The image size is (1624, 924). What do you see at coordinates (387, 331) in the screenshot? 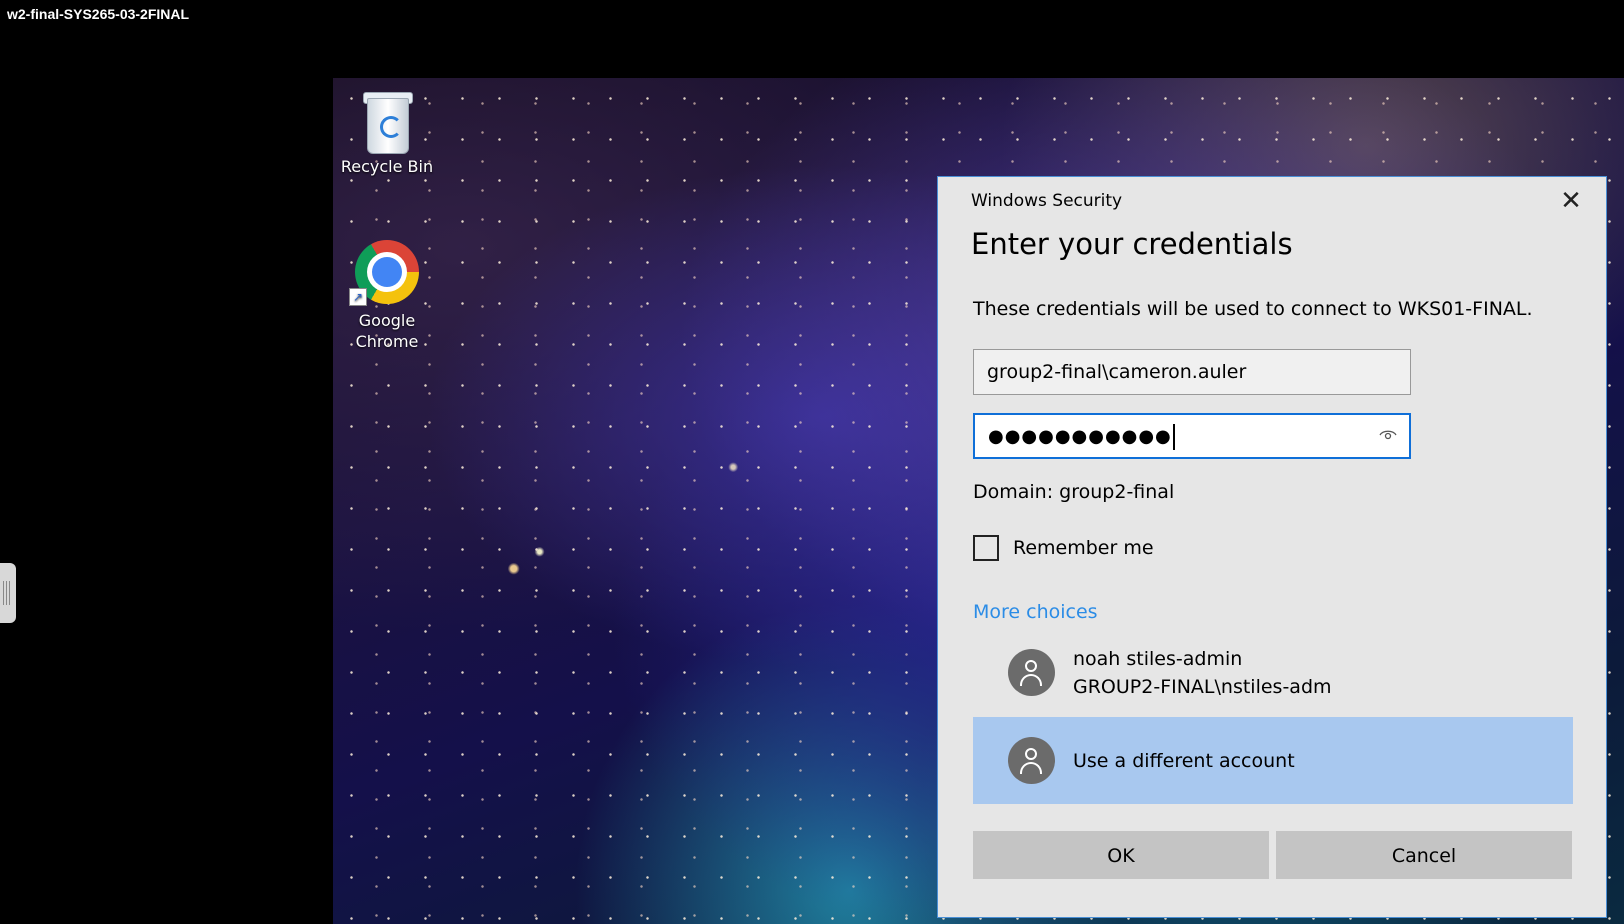
I see `desktop-icon-label: Google Chrome` at bounding box center [387, 331].